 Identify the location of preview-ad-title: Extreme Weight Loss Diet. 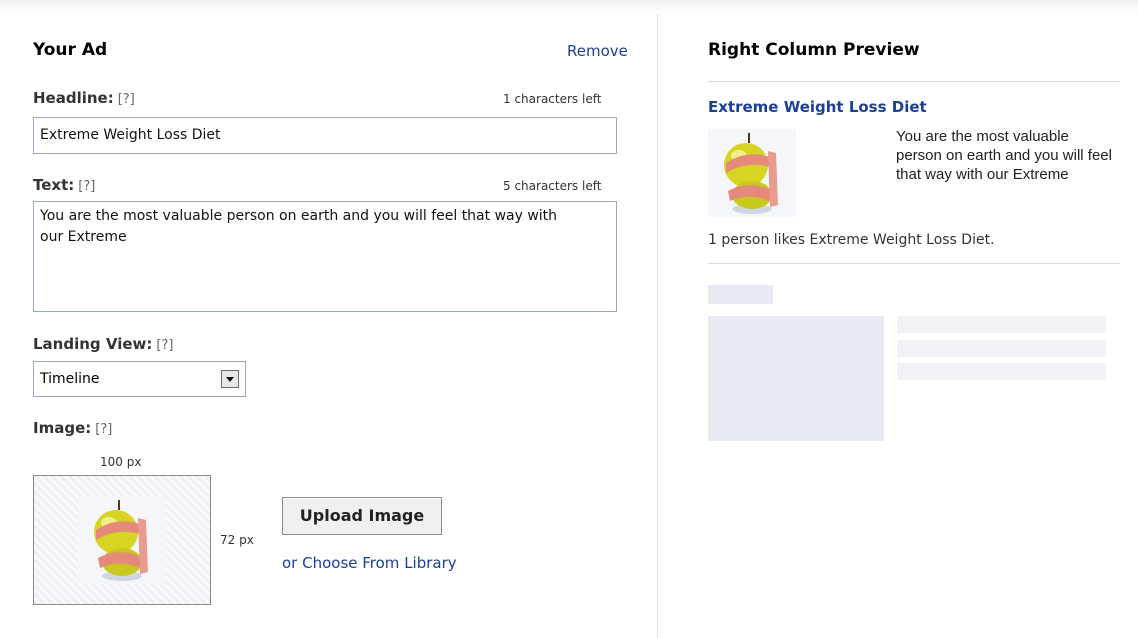
(817, 107).